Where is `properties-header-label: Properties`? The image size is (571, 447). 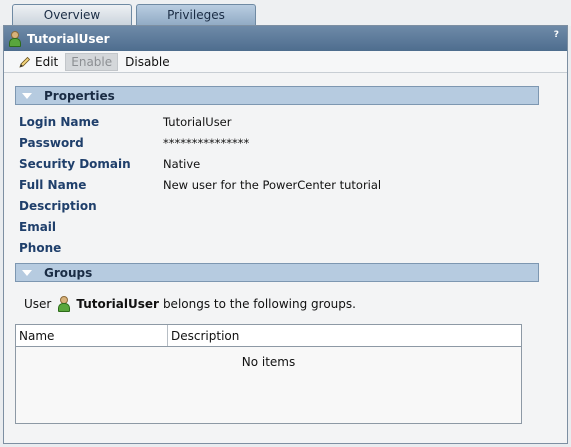
properties-header-label: Properties is located at coordinates (79, 95).